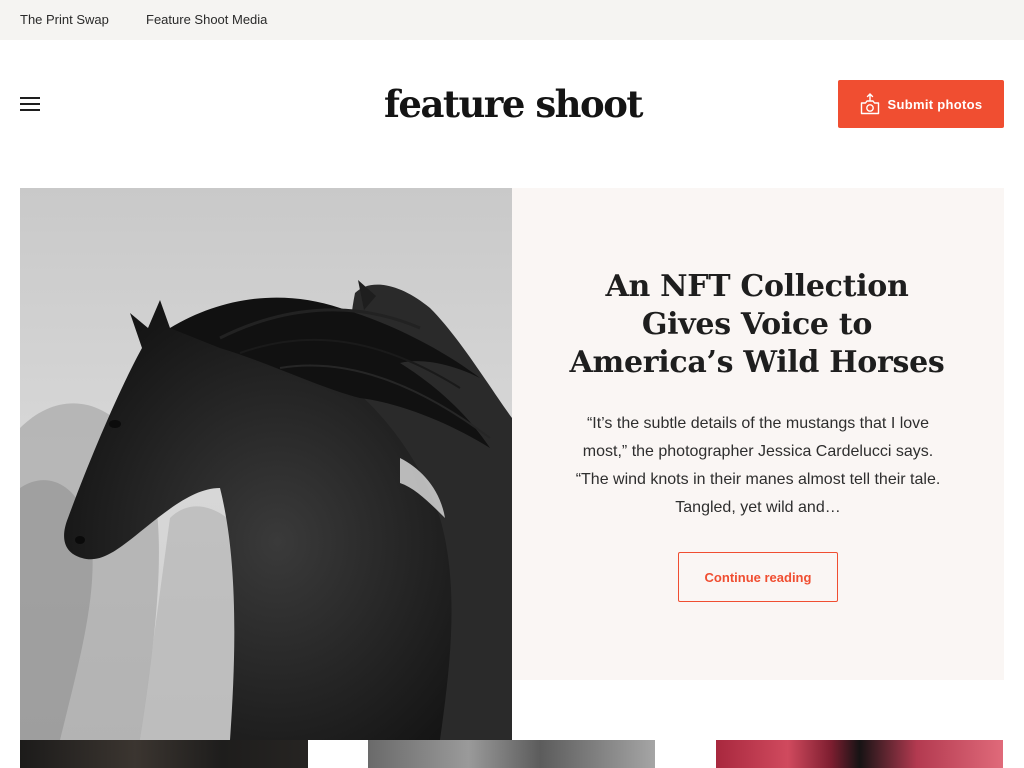 This screenshot has width=1024, height=768. What do you see at coordinates (935, 104) in the screenshot?
I see `submit-photos-label: Submit photos` at bounding box center [935, 104].